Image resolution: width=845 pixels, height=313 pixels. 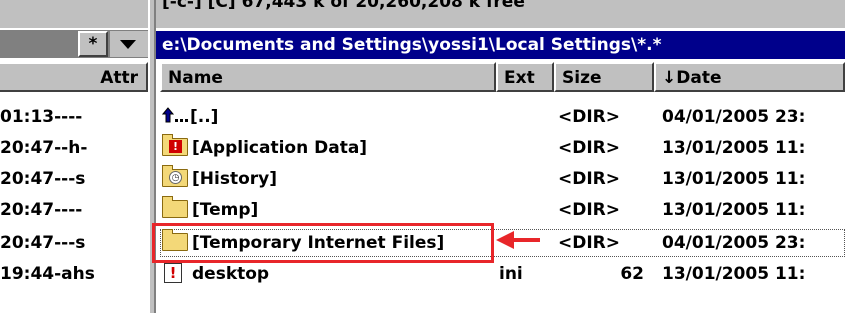 What do you see at coordinates (174, 115) in the screenshot?
I see `up-arrow-icon` at bounding box center [174, 115].